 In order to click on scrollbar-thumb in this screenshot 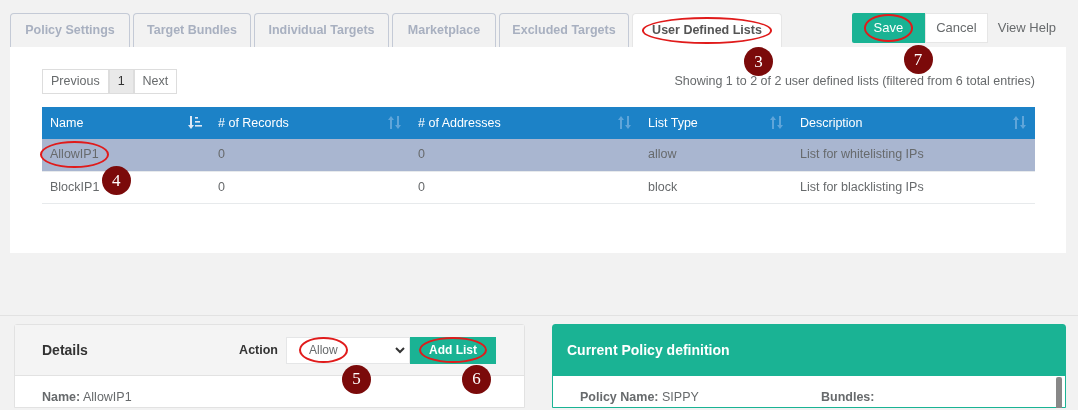, I will do `click(1059, 392)`.